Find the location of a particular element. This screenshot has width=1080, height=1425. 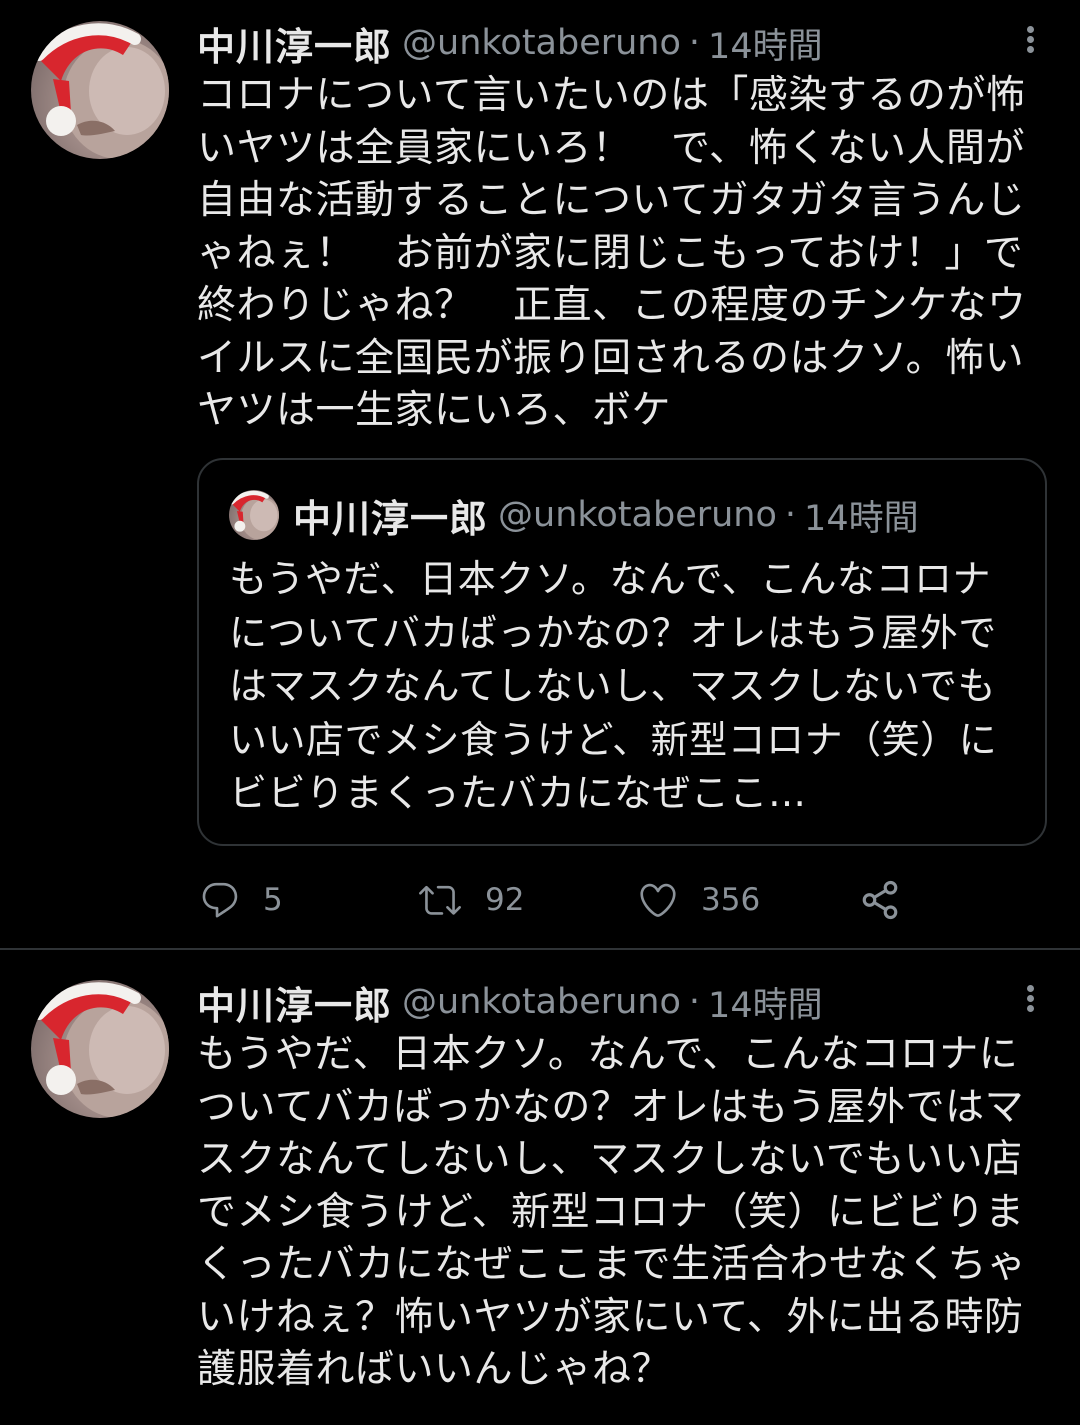

like-button: 356 is located at coordinates (698, 900).